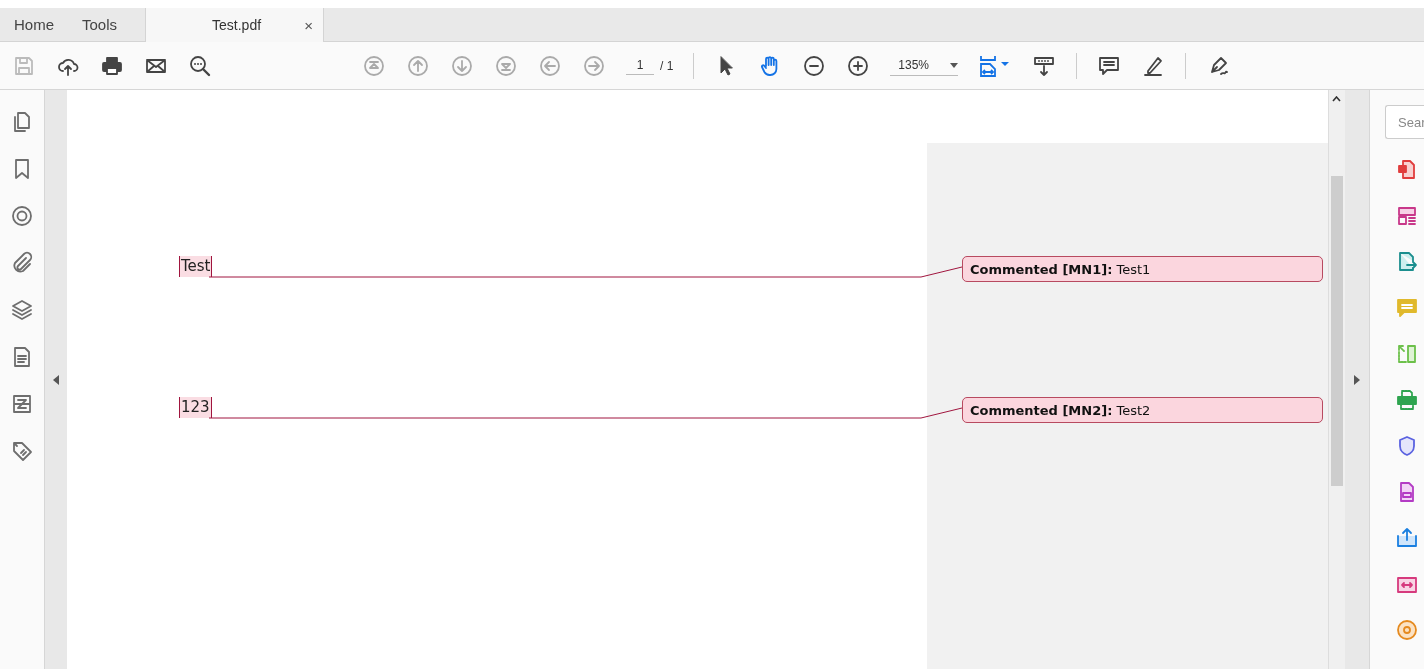 This screenshot has width=1424, height=669. What do you see at coordinates (640, 65) in the screenshot?
I see `page-number-field: 1` at bounding box center [640, 65].